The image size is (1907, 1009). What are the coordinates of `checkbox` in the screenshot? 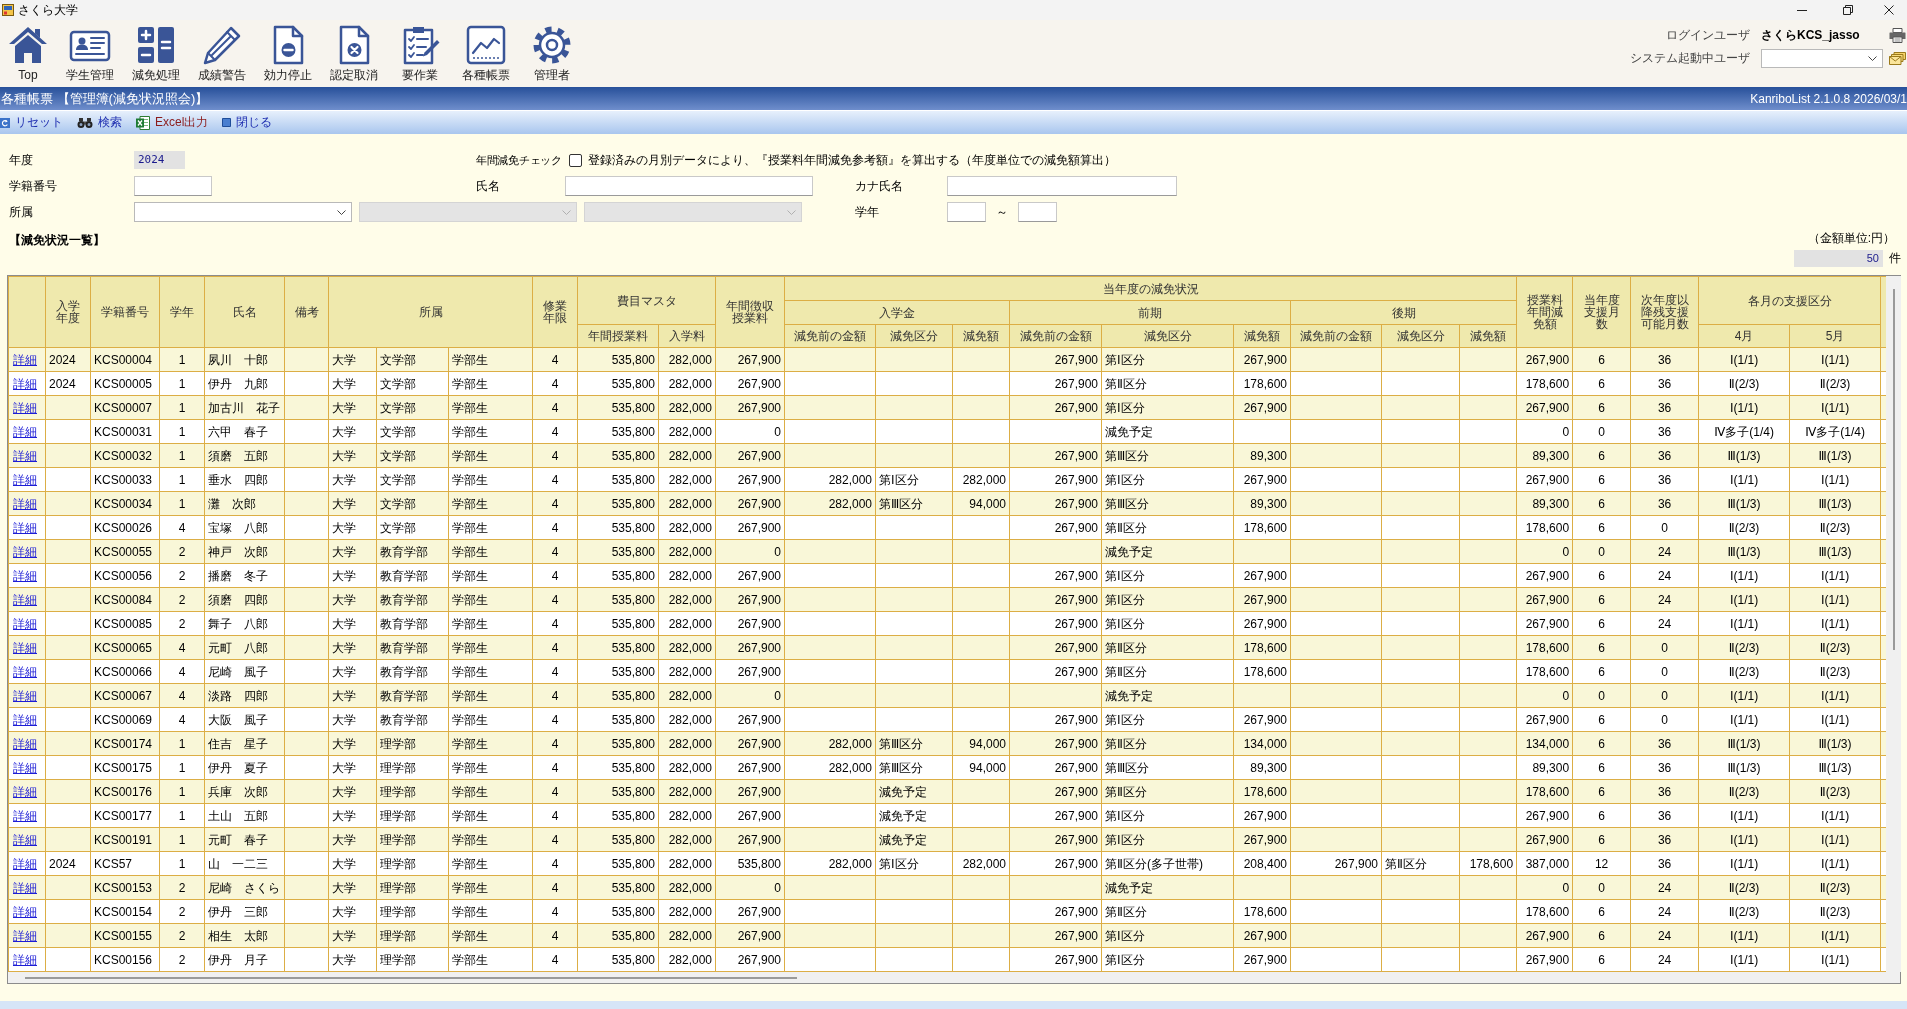 It's located at (575, 160).